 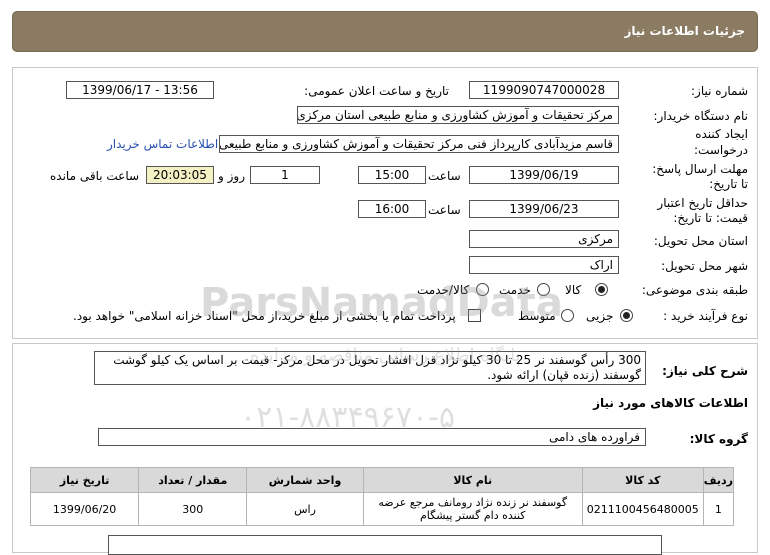 What do you see at coordinates (718, 509) in the screenshot?
I see `cell-row-number: 1` at bounding box center [718, 509].